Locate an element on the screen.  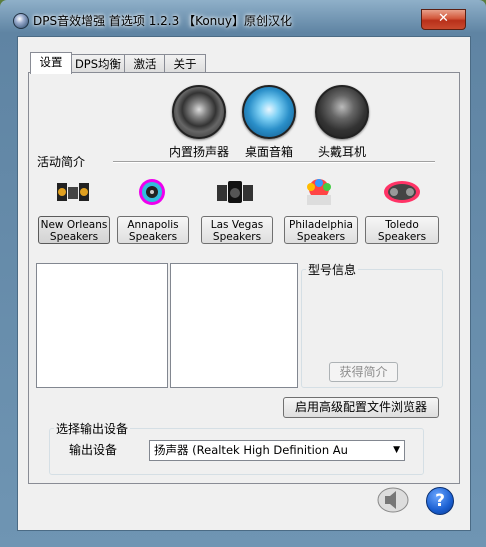
speaker-philadelphia-button: Philadelphia Speakers is located at coordinates (321, 230).